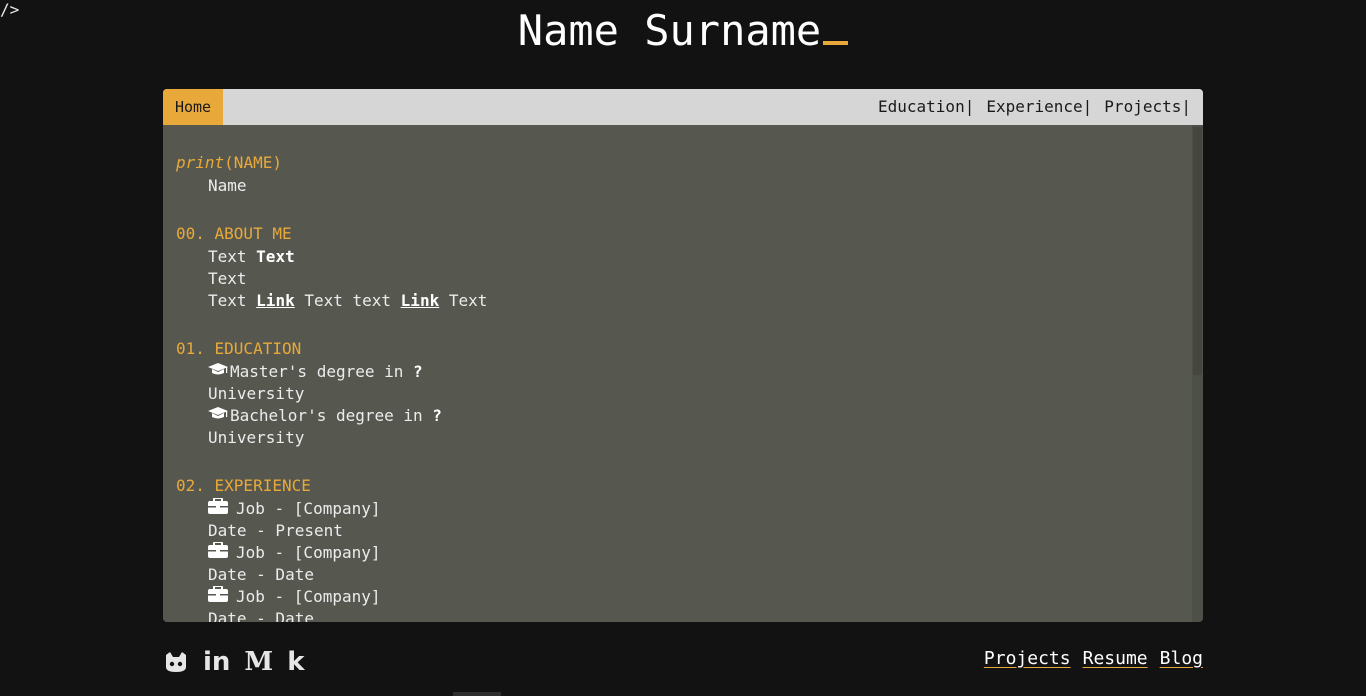 The width and height of the screenshot is (1366, 696). What do you see at coordinates (256, 393) in the screenshot?
I see `education-school-1: University` at bounding box center [256, 393].